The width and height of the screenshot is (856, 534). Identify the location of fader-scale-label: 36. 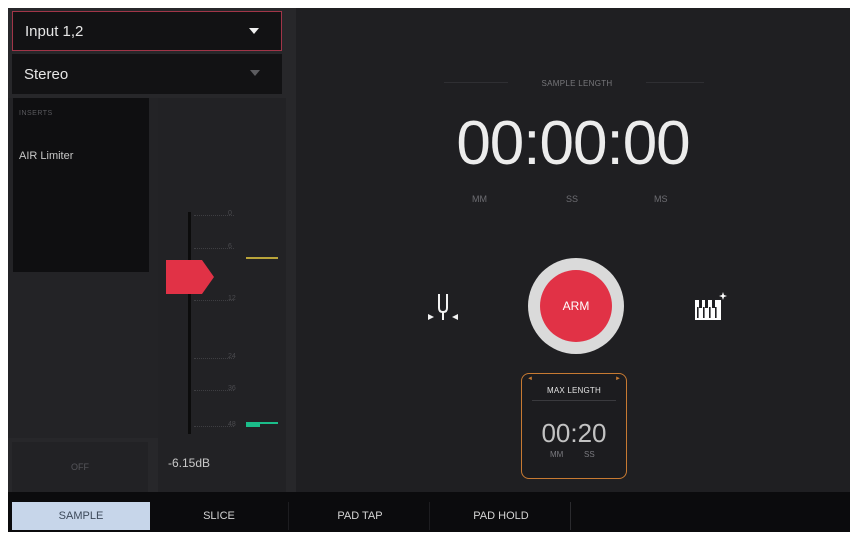
(232, 388).